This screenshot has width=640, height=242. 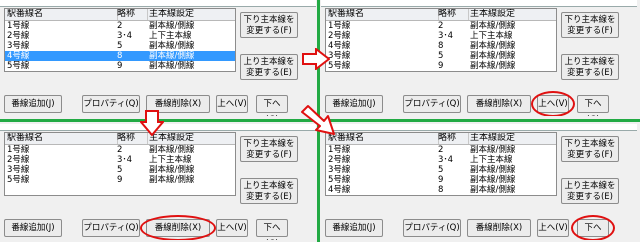 I want to click on track-abbr: 8, so click(x=441, y=190).